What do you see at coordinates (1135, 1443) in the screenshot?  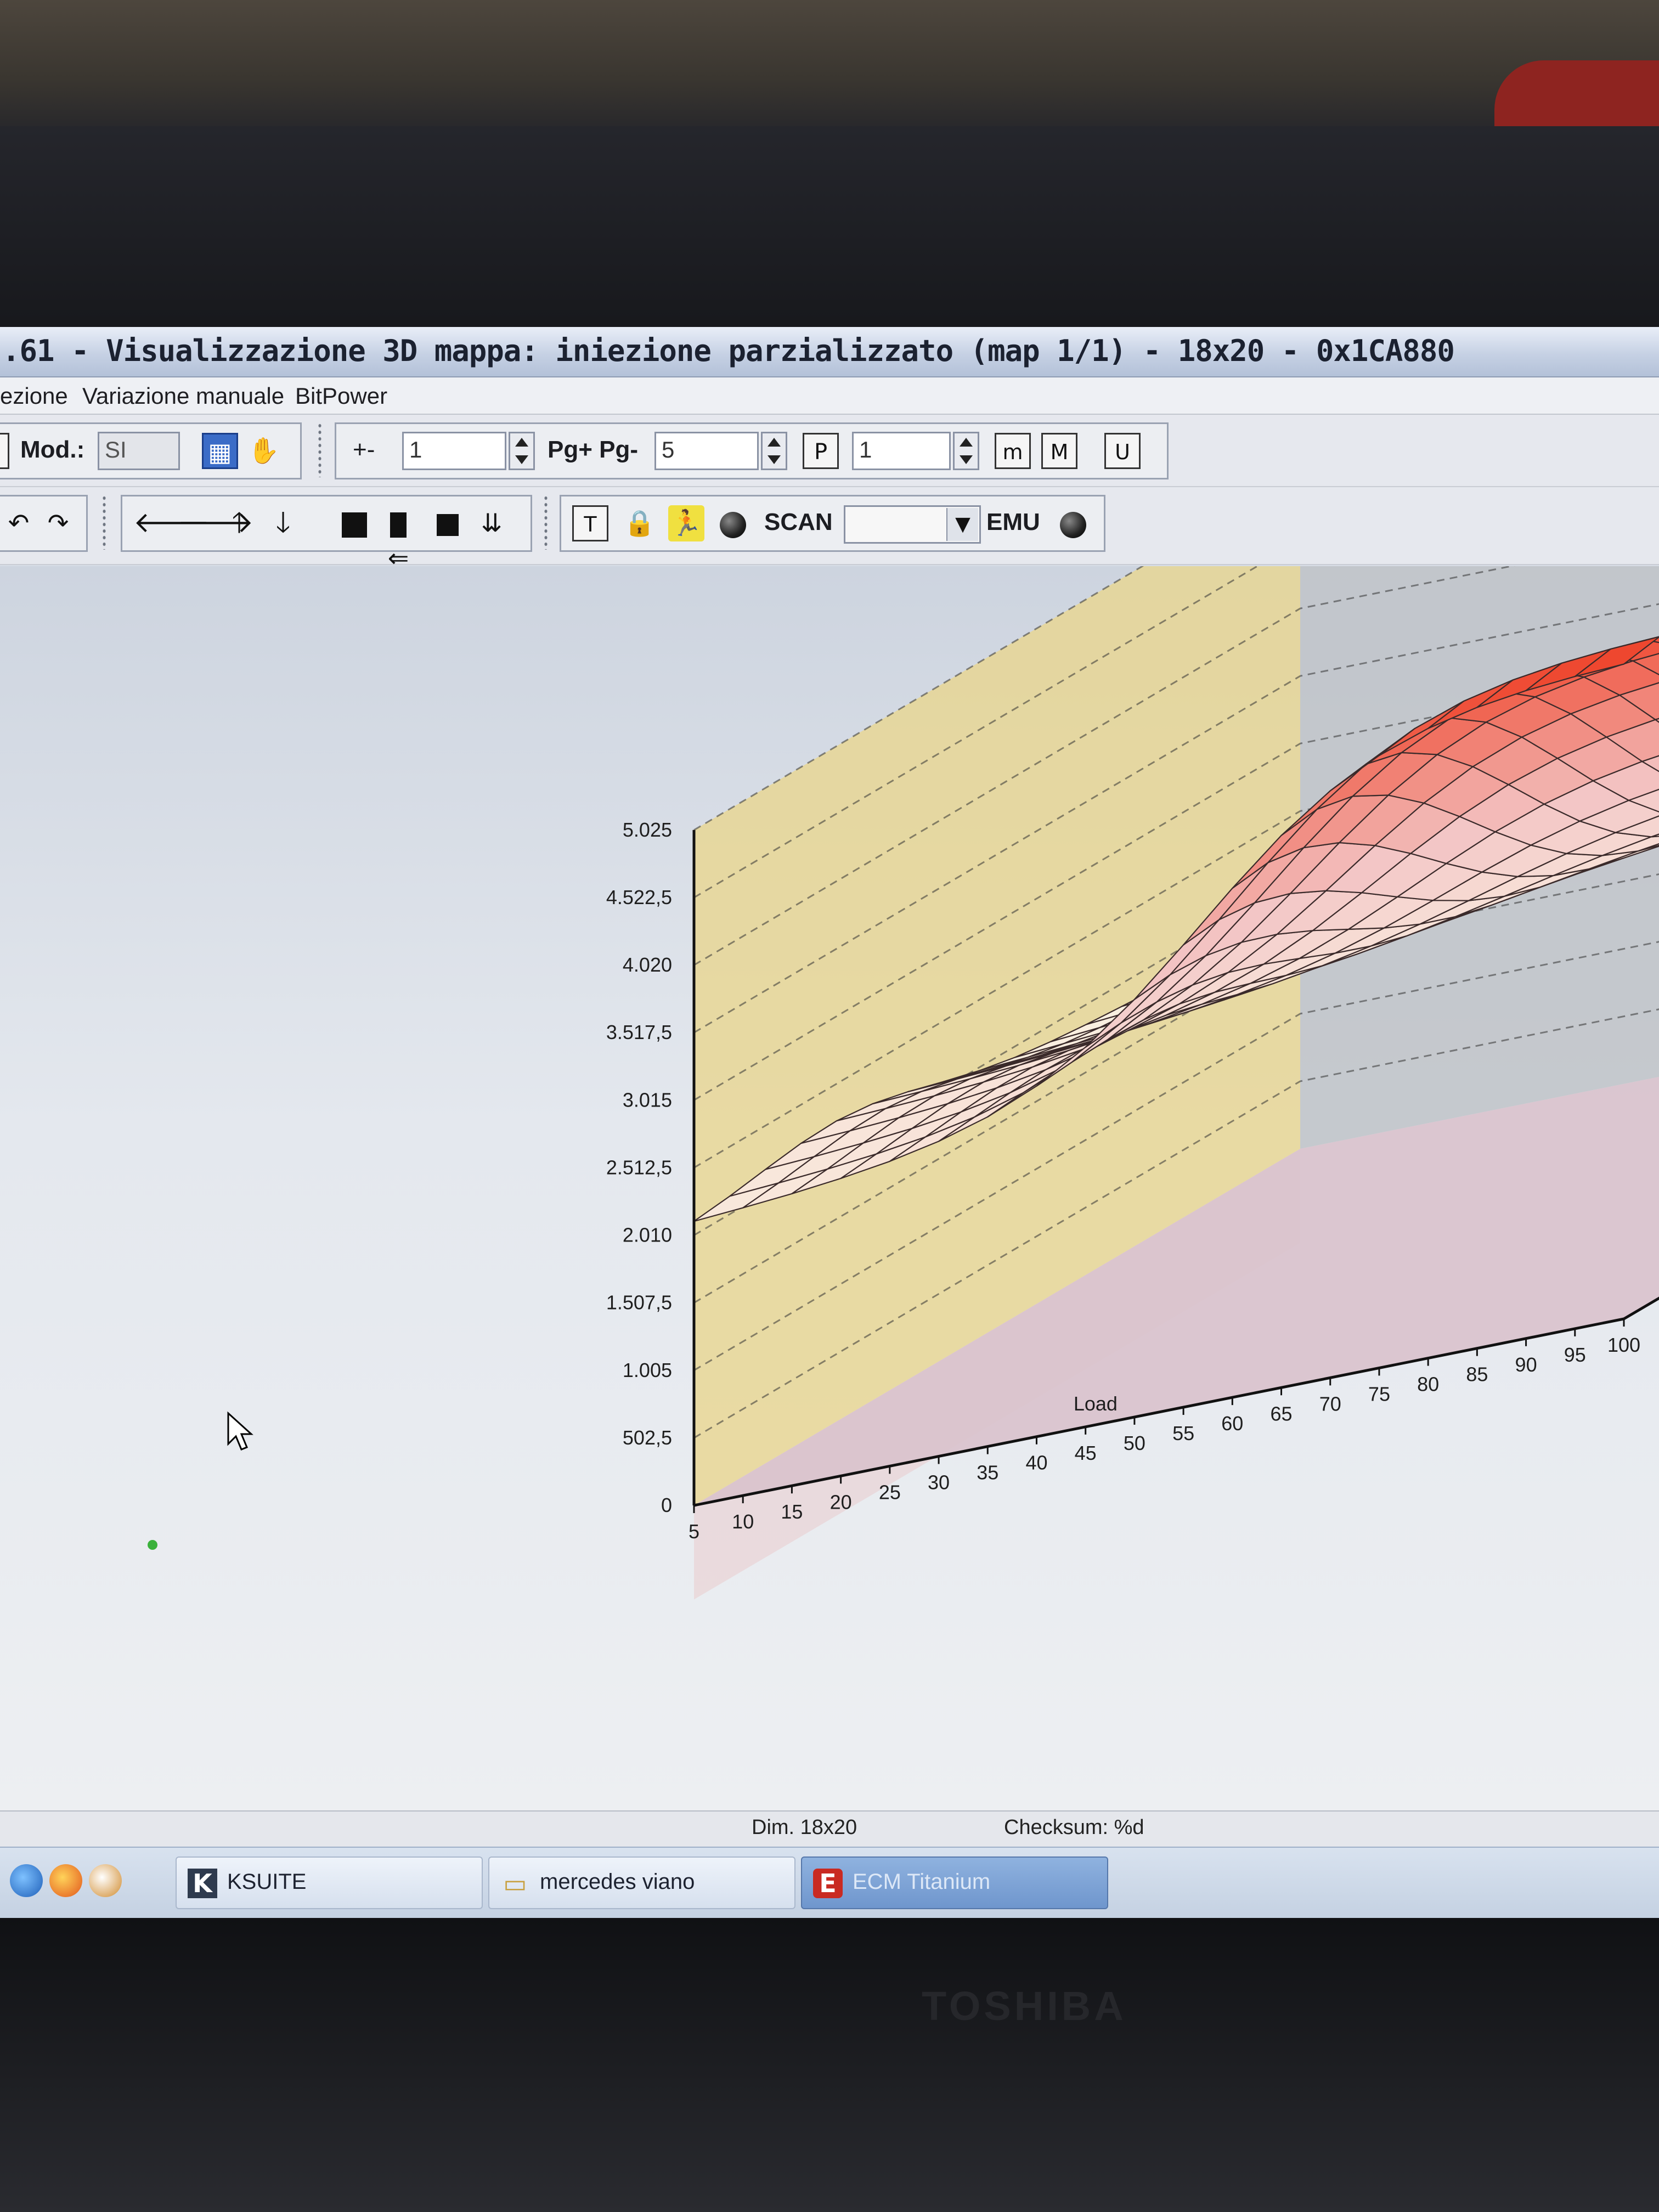 I see `load-tick-label: 50` at bounding box center [1135, 1443].